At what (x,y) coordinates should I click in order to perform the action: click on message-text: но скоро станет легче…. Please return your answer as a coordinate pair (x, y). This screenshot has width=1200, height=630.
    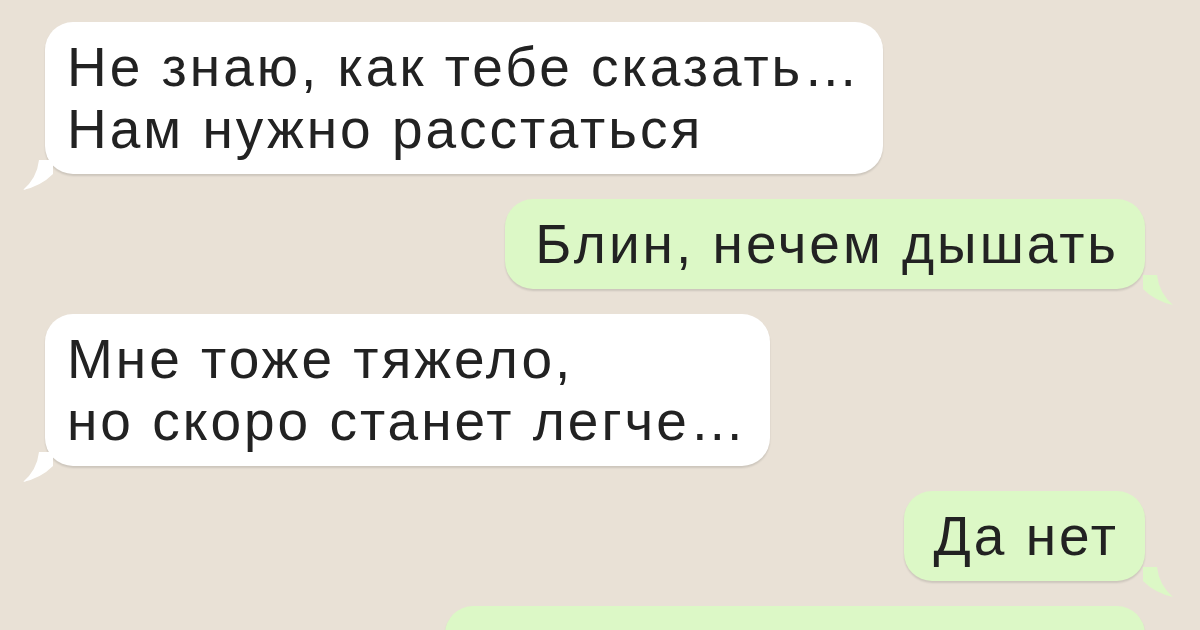
    Looking at the image, I should click on (407, 421).